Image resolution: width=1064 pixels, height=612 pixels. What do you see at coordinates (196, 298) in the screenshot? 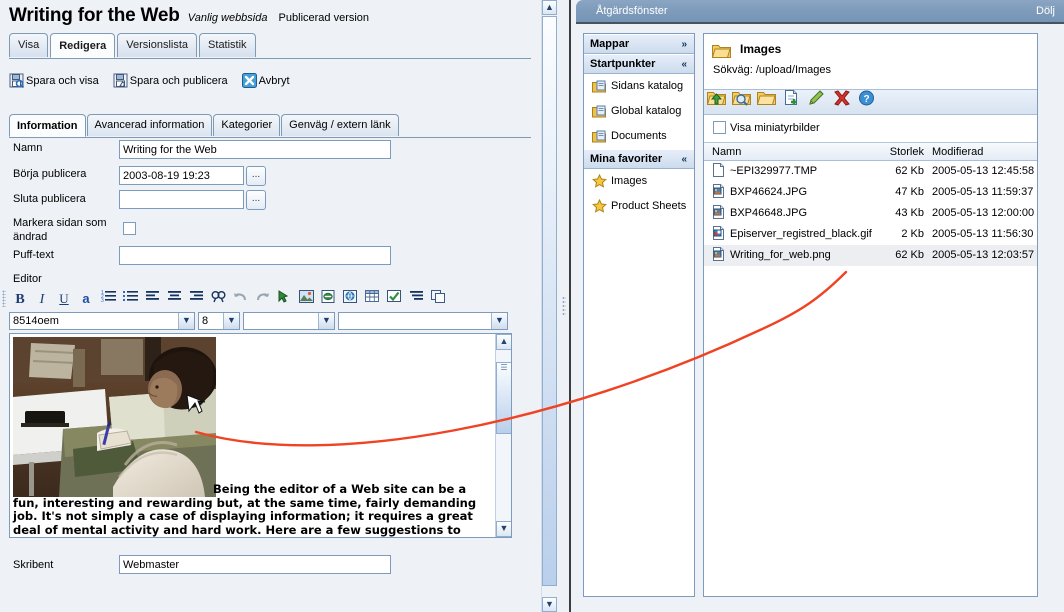
I see `align-right-icon` at bounding box center [196, 298].